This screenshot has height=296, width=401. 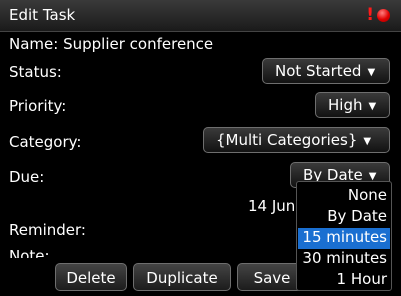 I want to click on exclamation-icon: !, so click(x=370, y=15).